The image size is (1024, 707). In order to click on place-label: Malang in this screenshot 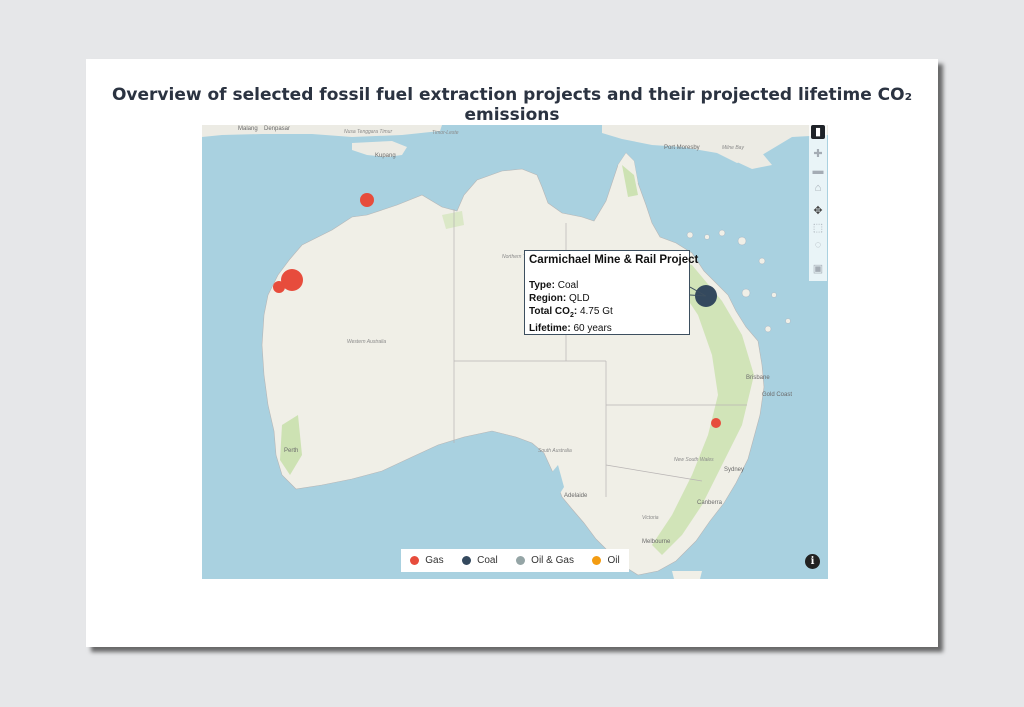, I will do `click(248, 129)`.